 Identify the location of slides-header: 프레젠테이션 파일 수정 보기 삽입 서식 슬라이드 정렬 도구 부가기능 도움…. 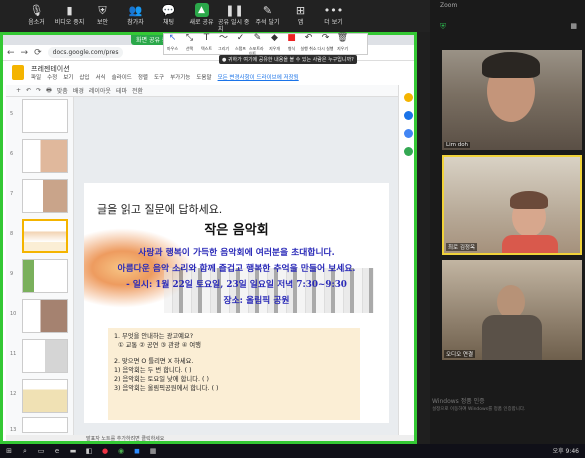
(210, 74).